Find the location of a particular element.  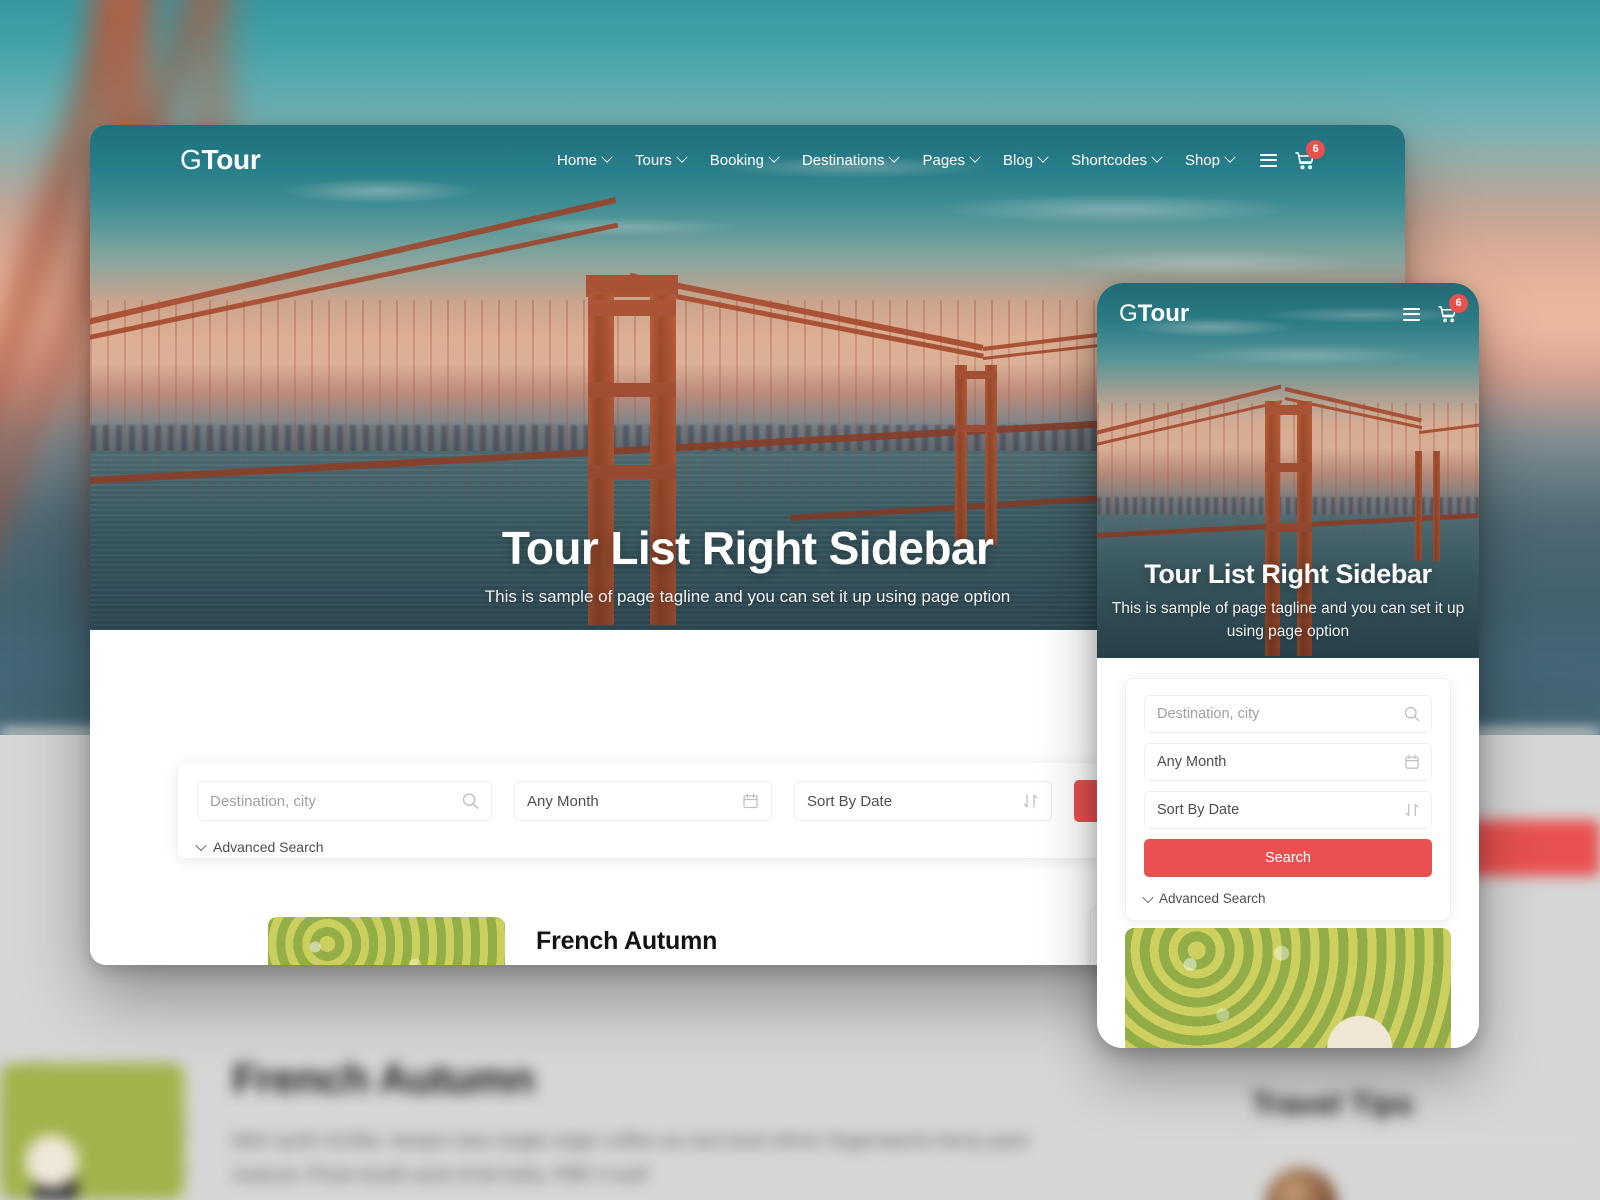

nav-item-blog: Blog is located at coordinates (1026, 160).